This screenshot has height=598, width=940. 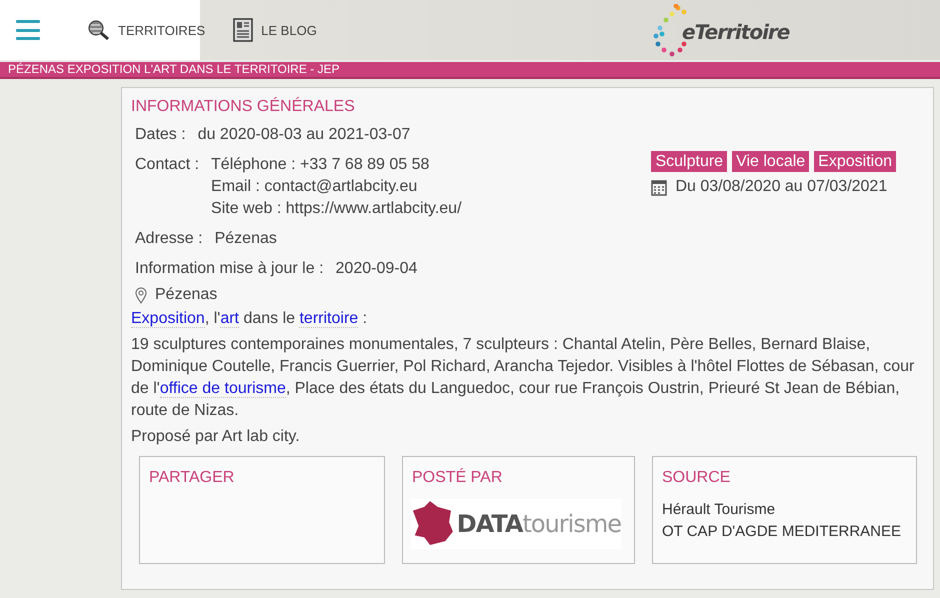 What do you see at coordinates (697, 478) in the screenshot?
I see `box-heading: SOURCE` at bounding box center [697, 478].